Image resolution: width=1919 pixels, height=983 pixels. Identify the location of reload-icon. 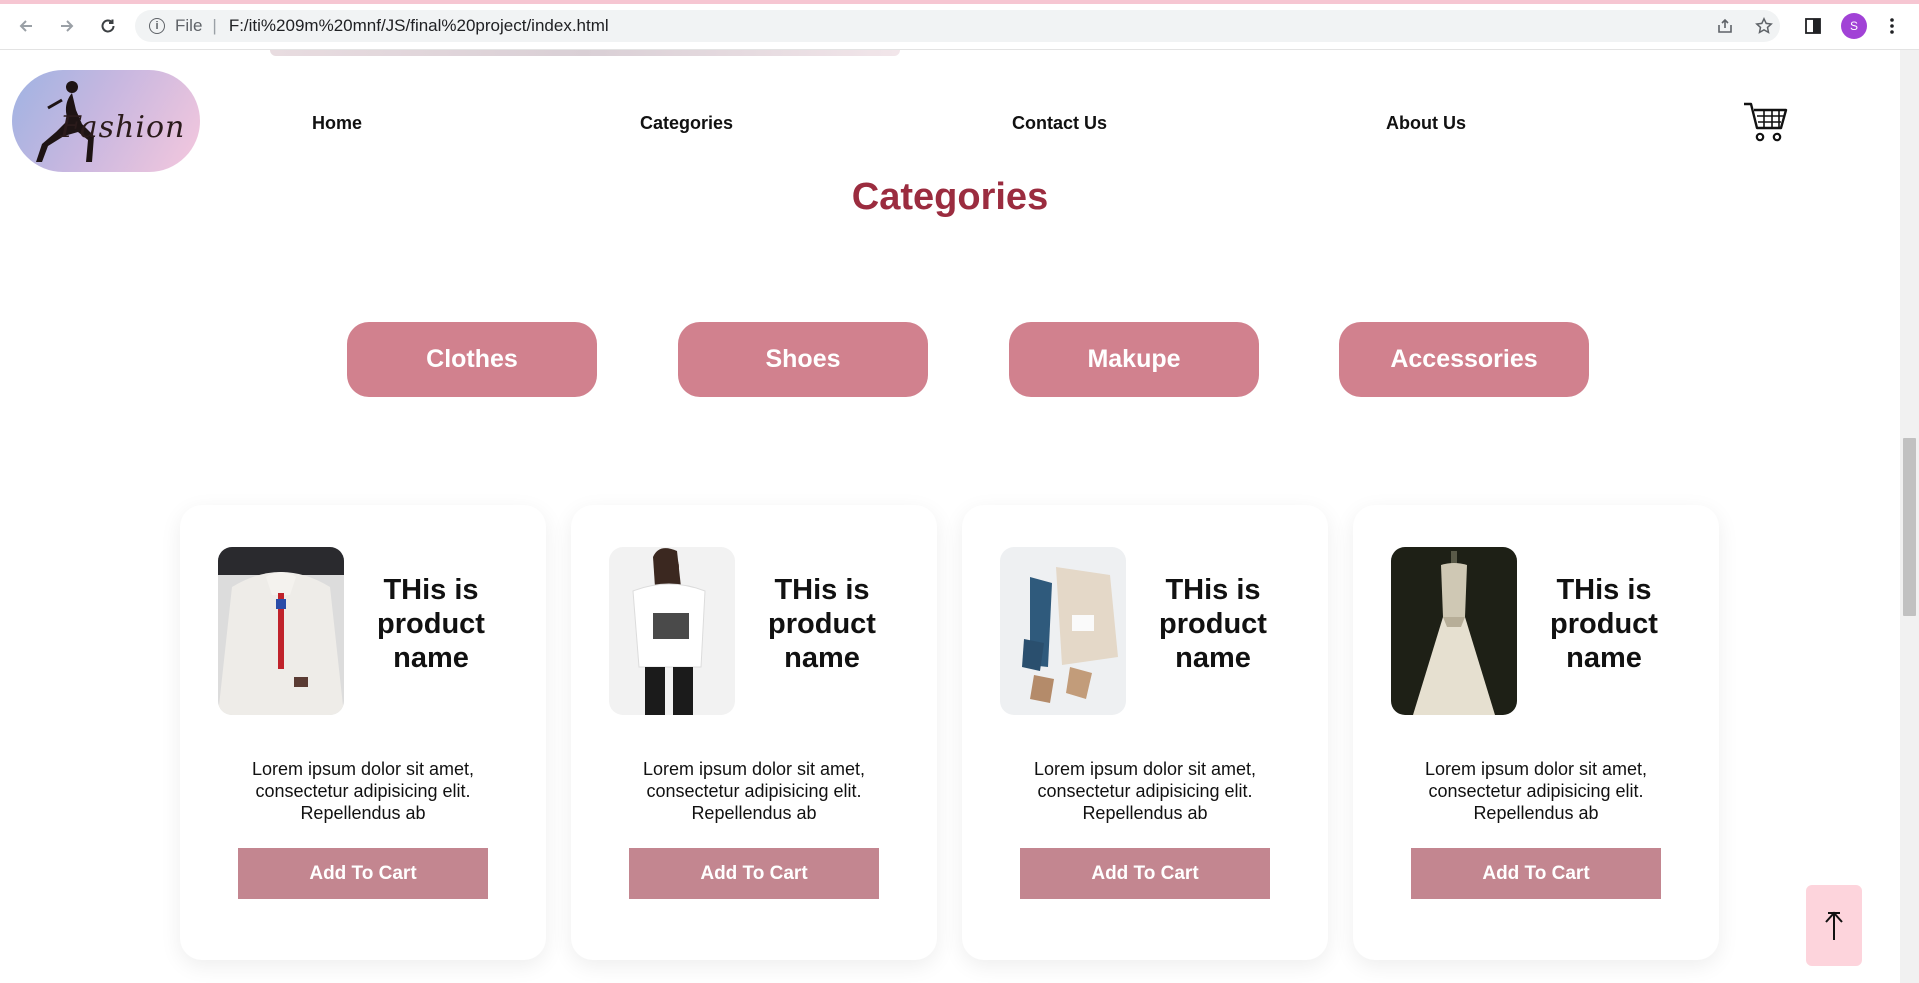
(108, 26).